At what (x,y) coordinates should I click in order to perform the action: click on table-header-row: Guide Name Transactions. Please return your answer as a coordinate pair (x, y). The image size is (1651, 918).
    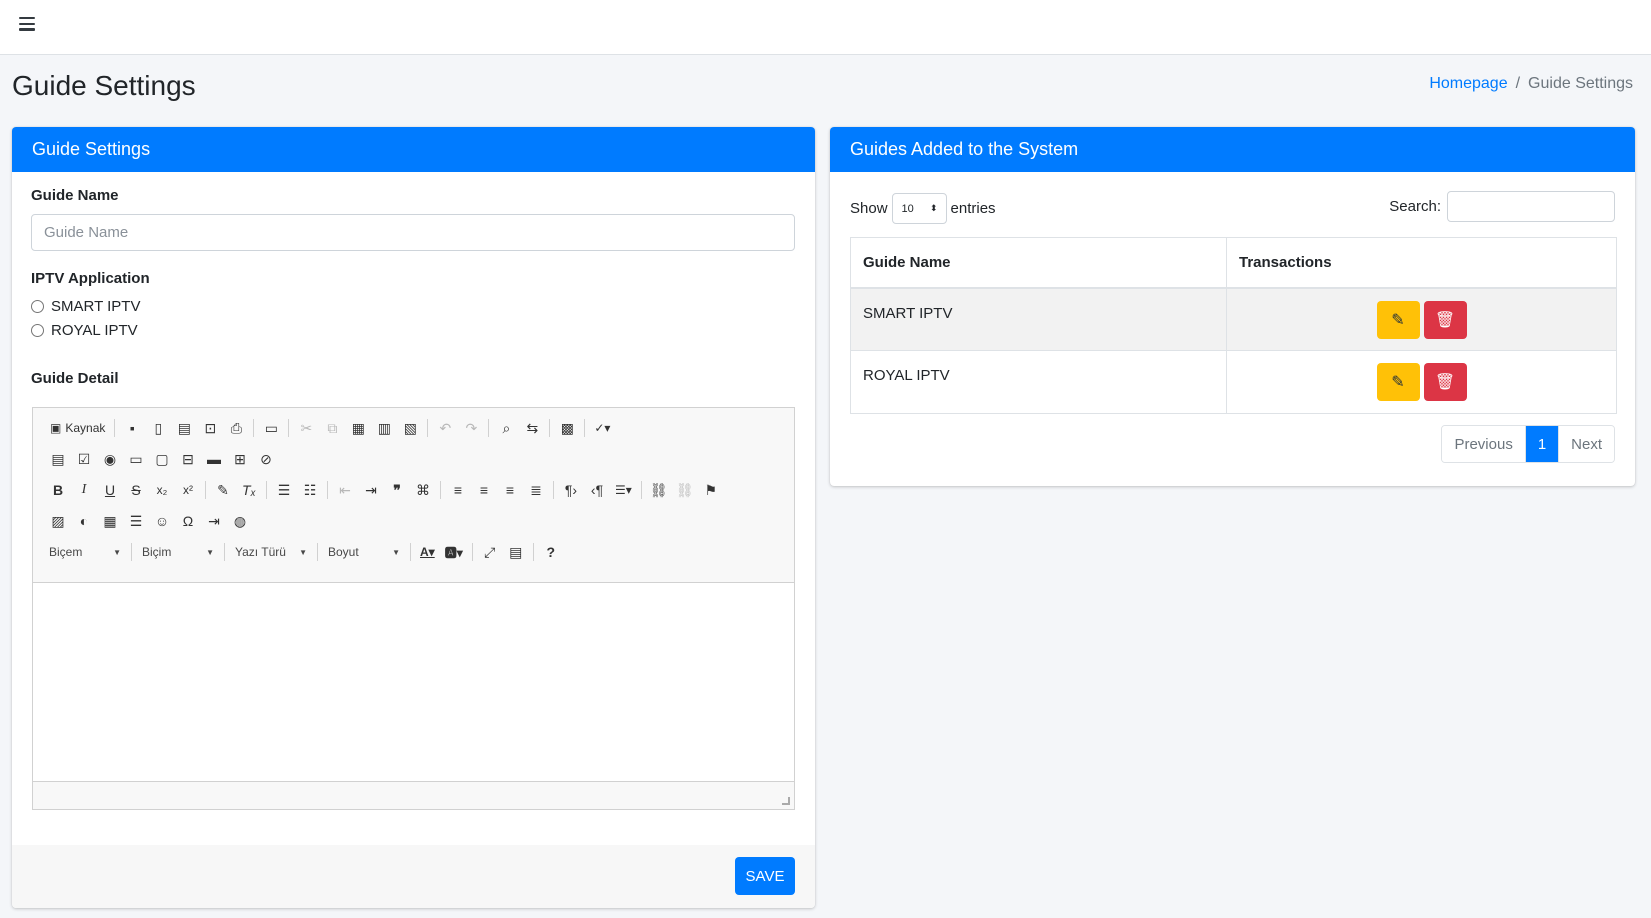
    Looking at the image, I should click on (1233, 263).